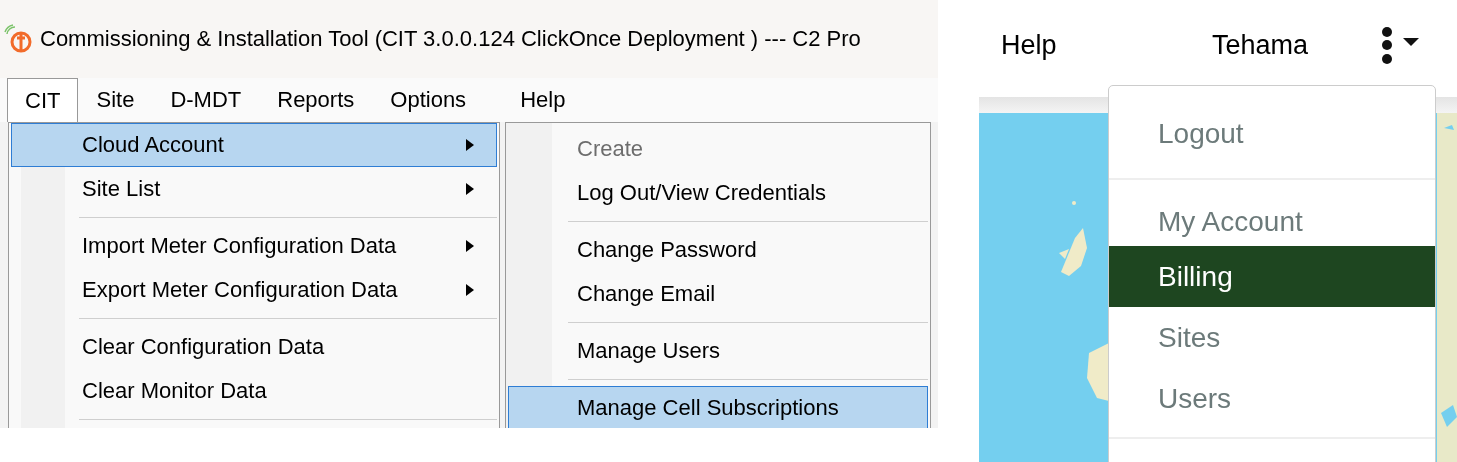  What do you see at coordinates (254, 391) in the screenshot?
I see `menu-item: Clear Monitor Data` at bounding box center [254, 391].